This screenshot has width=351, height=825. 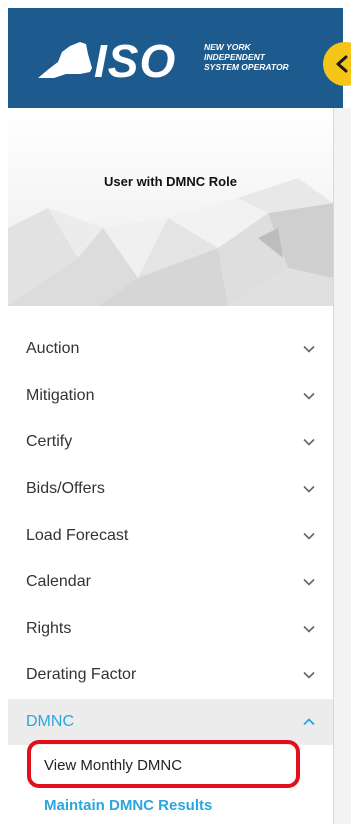 What do you see at coordinates (170, 349) in the screenshot?
I see `sidebar-item-auction: Auction` at bounding box center [170, 349].